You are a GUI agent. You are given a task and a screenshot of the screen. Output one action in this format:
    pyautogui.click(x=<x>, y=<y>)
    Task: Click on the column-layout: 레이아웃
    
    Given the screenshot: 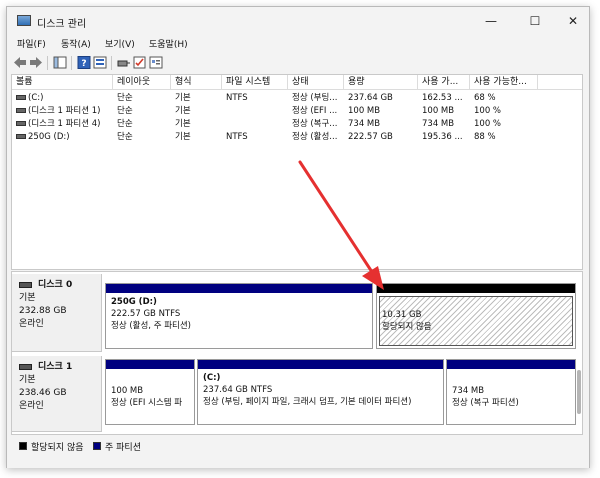 What is the action you would take?
    pyautogui.click(x=142, y=82)
    